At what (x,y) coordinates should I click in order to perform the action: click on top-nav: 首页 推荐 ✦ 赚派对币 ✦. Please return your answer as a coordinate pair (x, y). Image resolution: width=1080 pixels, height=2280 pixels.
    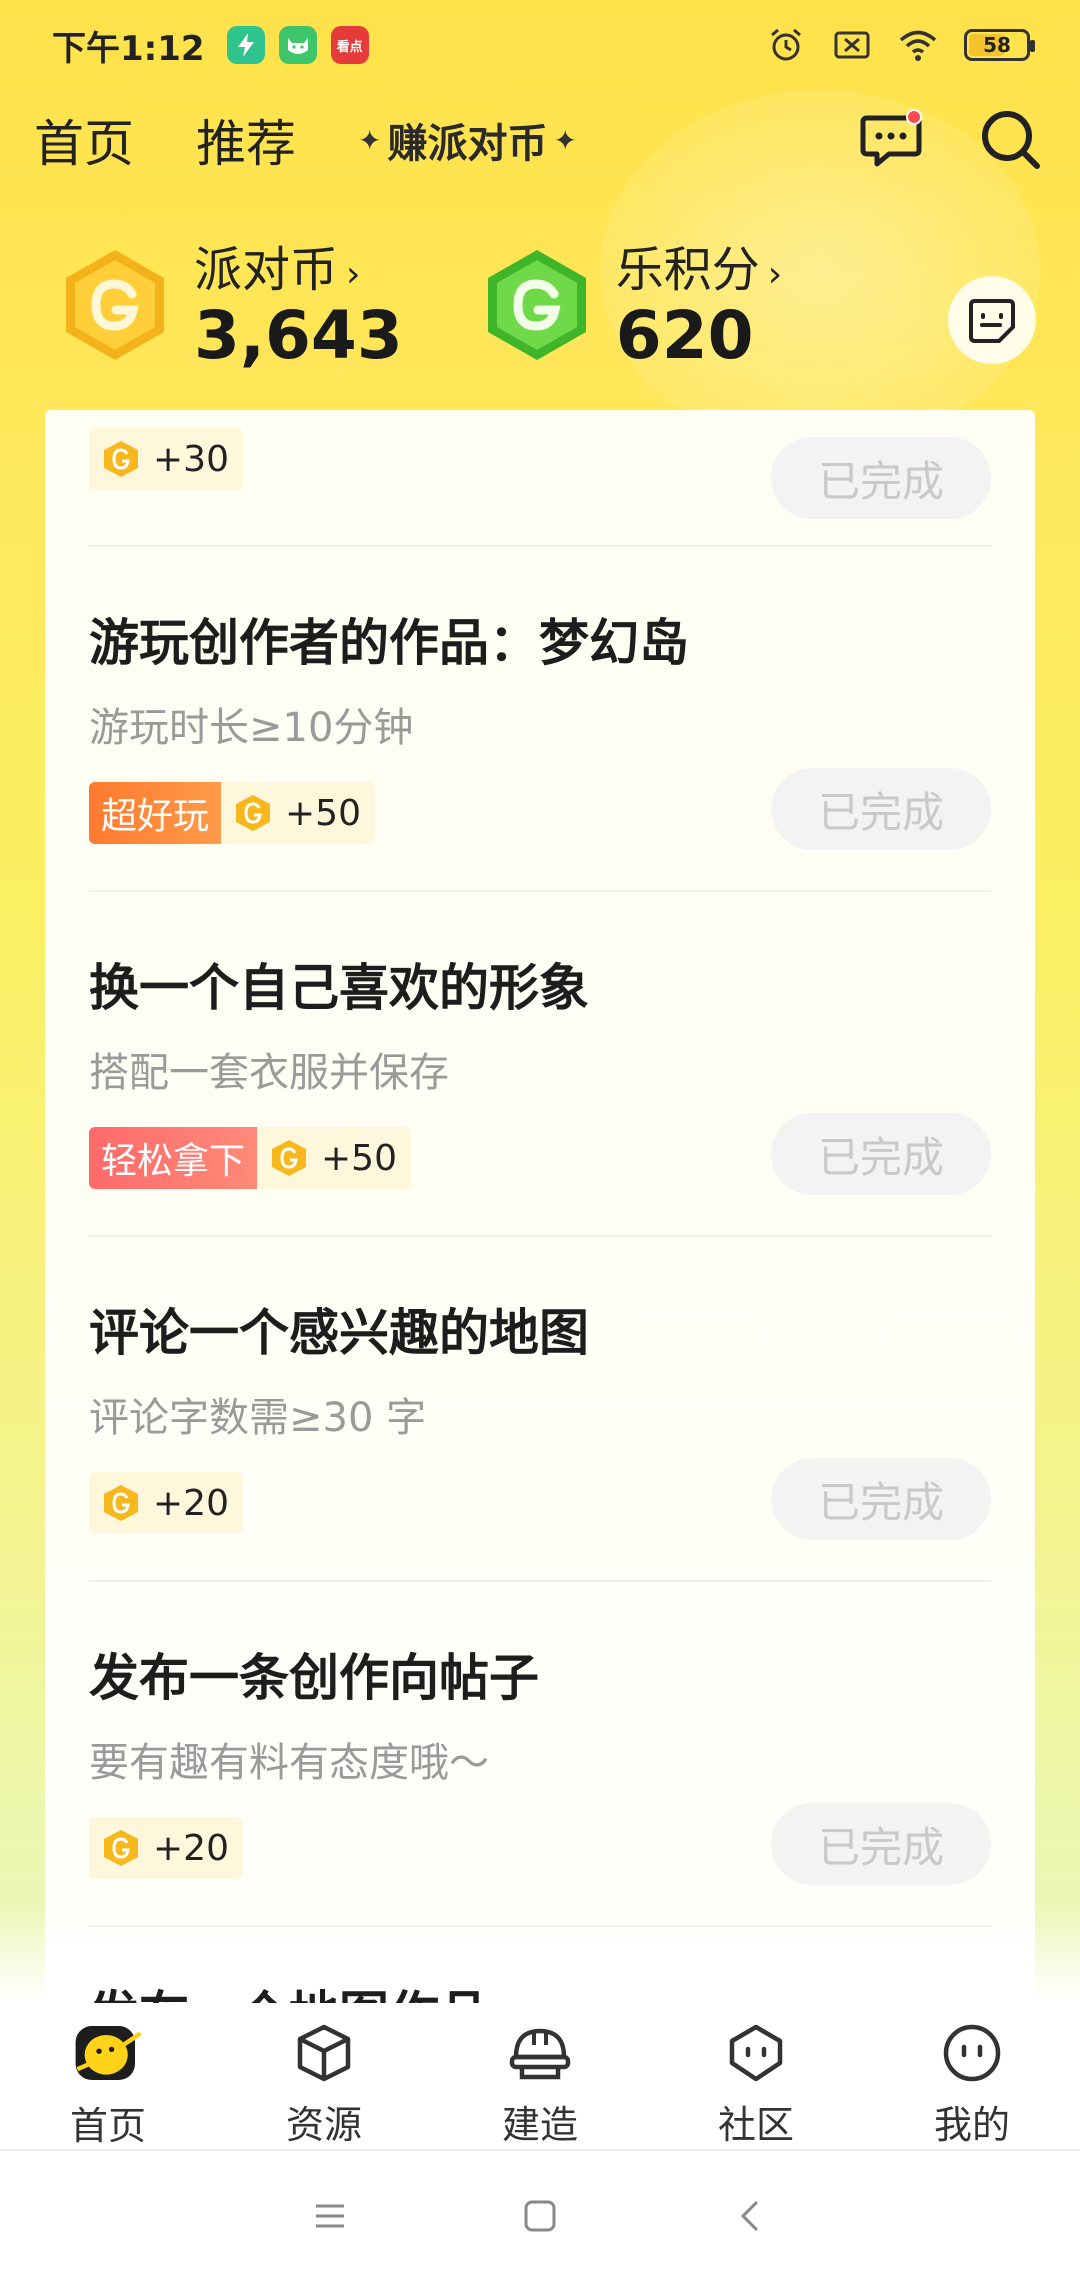
    Looking at the image, I should click on (540, 140).